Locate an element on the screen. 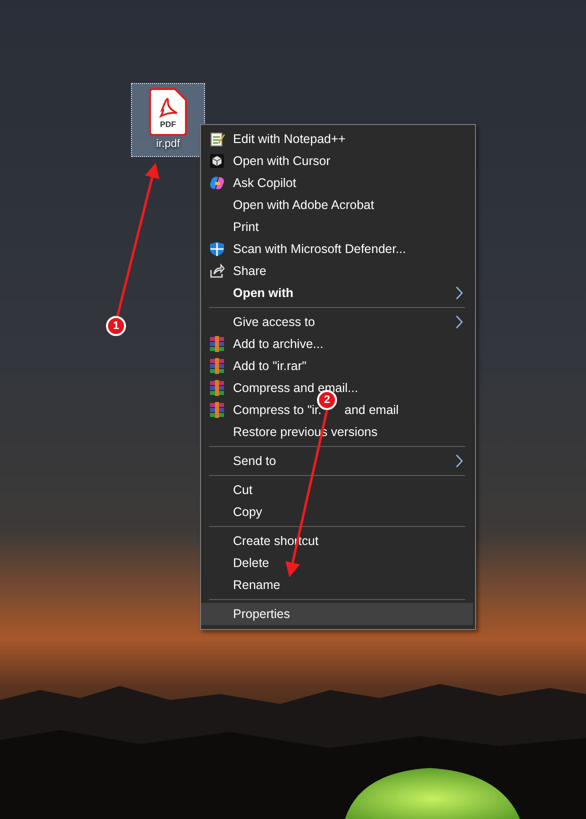  file-name: ir.pdf is located at coordinates (168, 144).